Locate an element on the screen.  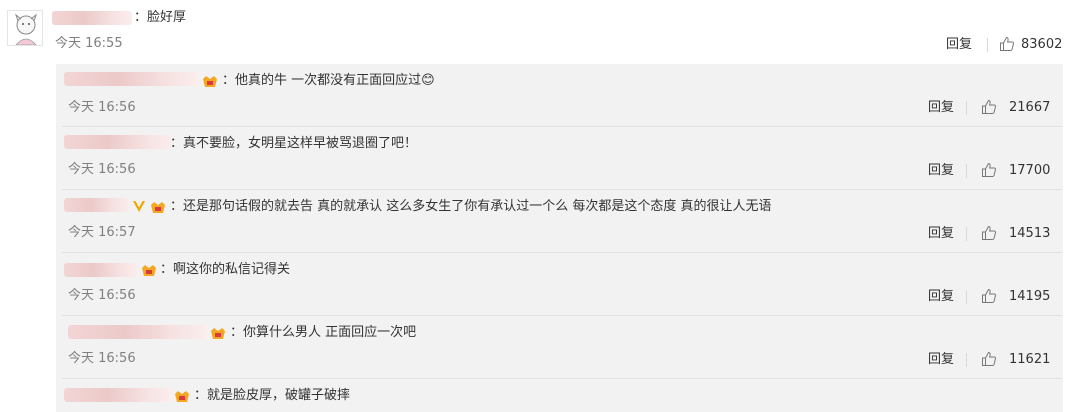
like-count: 83602 is located at coordinates (1041, 45).